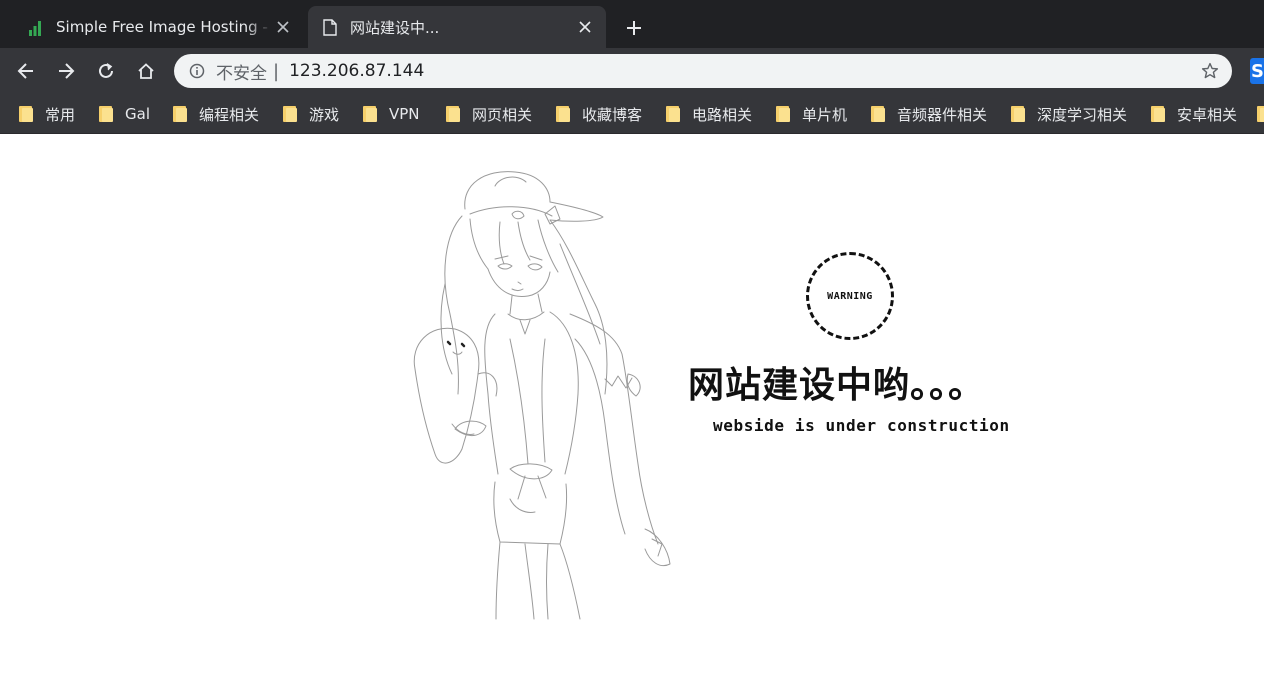 Image resolution: width=1264 pixels, height=677 pixels. I want to click on new-tab-button, so click(634, 28).